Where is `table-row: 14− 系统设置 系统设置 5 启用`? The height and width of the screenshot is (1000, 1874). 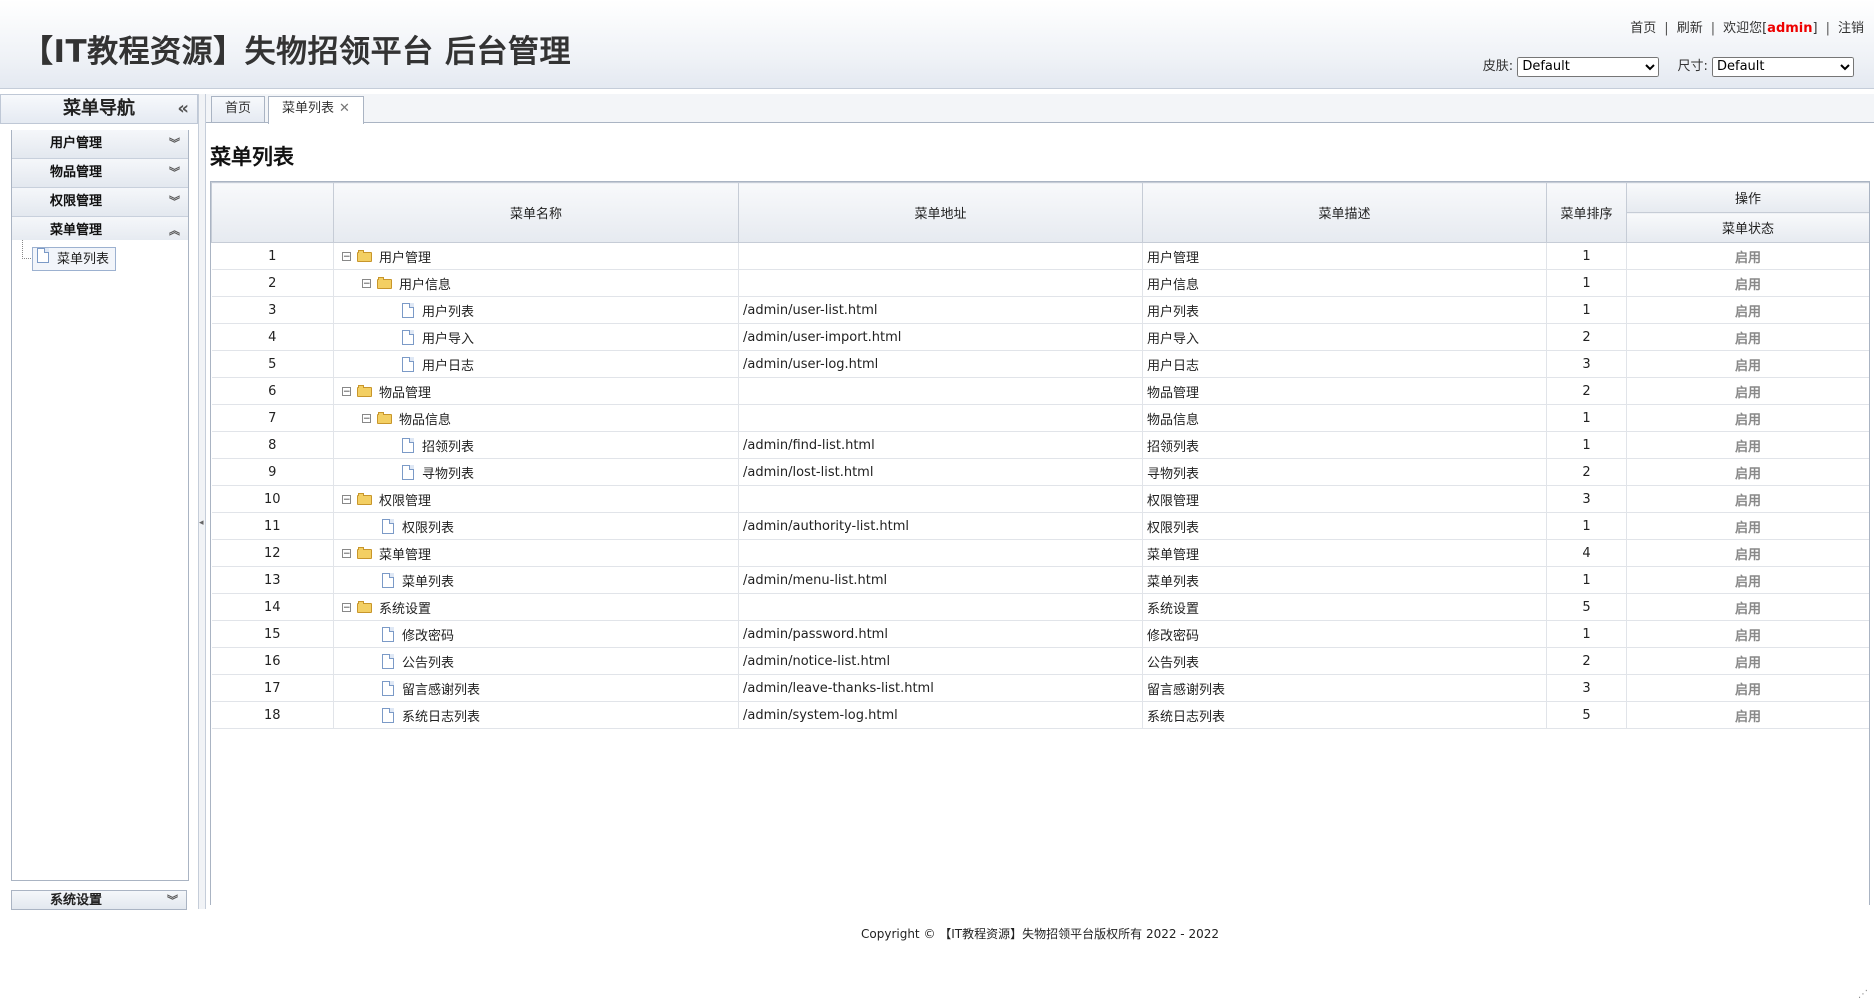 table-row: 14− 系统设置 系统设置 5 启用 is located at coordinates (1040, 607).